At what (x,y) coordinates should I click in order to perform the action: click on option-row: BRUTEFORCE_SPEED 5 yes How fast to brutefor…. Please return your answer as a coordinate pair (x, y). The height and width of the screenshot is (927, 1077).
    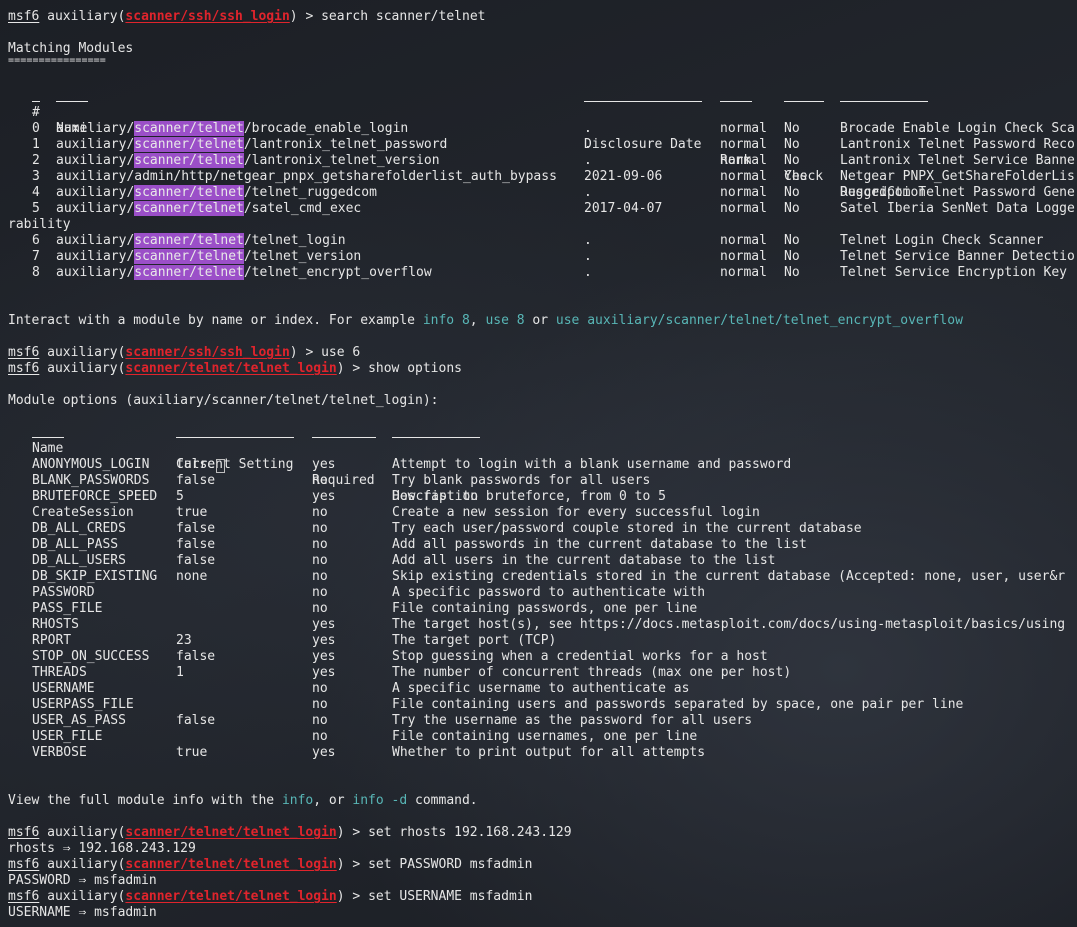
    Looking at the image, I should click on (542, 497).